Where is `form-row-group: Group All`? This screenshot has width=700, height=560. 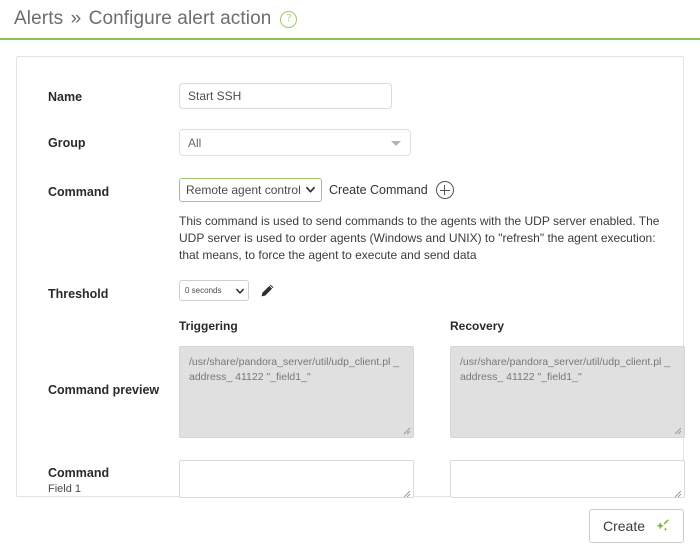 form-row-group: Group All is located at coordinates (350, 142).